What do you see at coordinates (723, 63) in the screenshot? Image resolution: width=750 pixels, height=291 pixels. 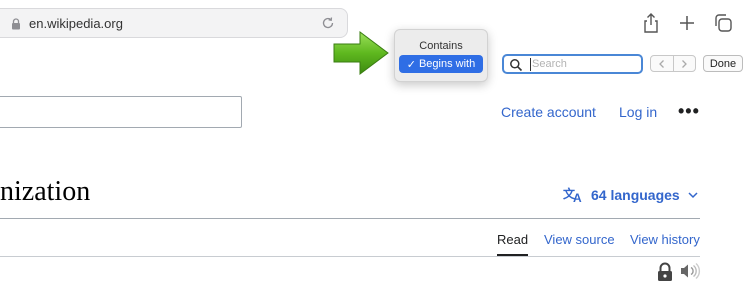 I see `find-done-button: Done` at bounding box center [723, 63].